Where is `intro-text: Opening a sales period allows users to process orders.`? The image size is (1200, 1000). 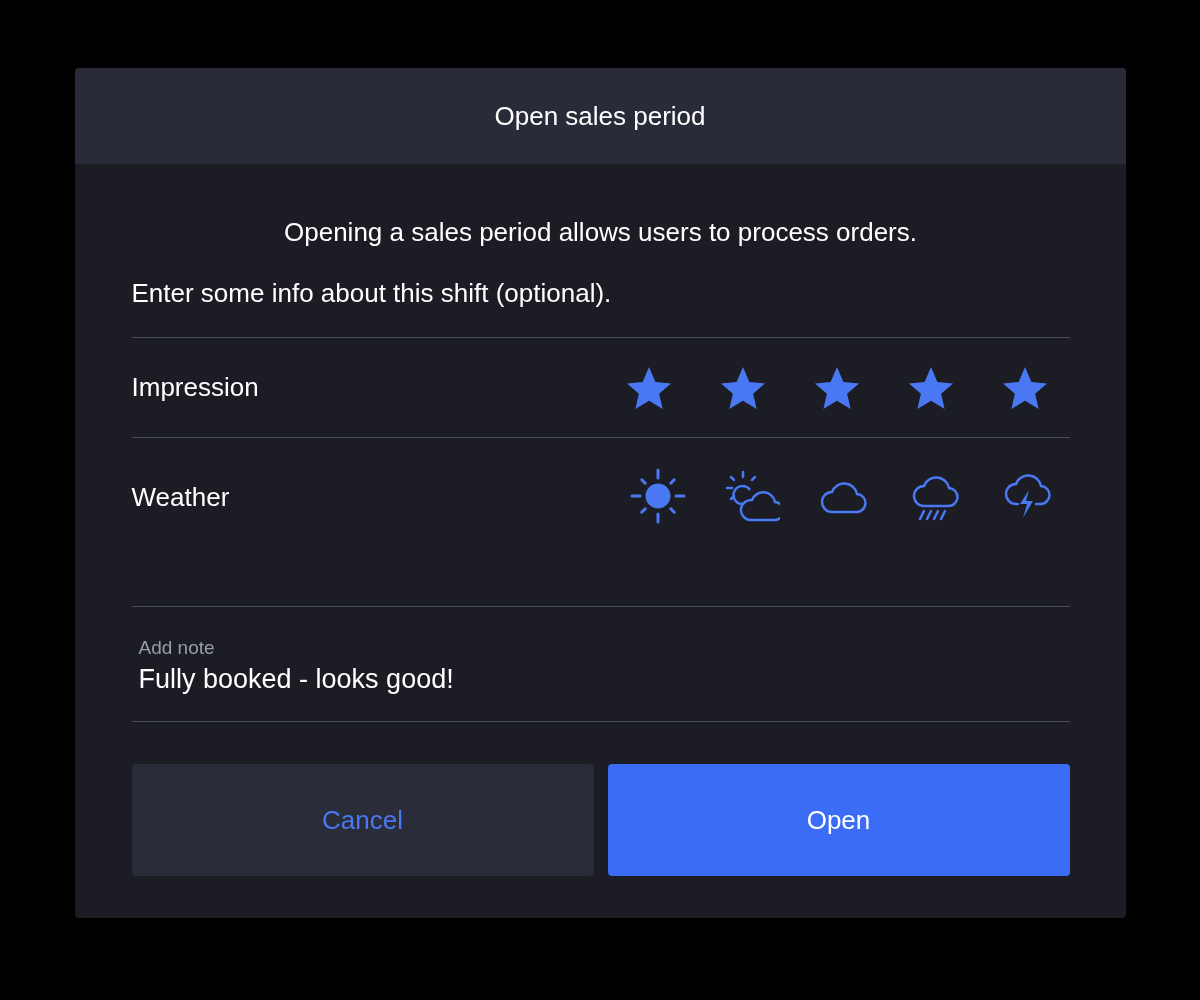
intro-text: Opening a sales period allows users to process orders. is located at coordinates (600, 232).